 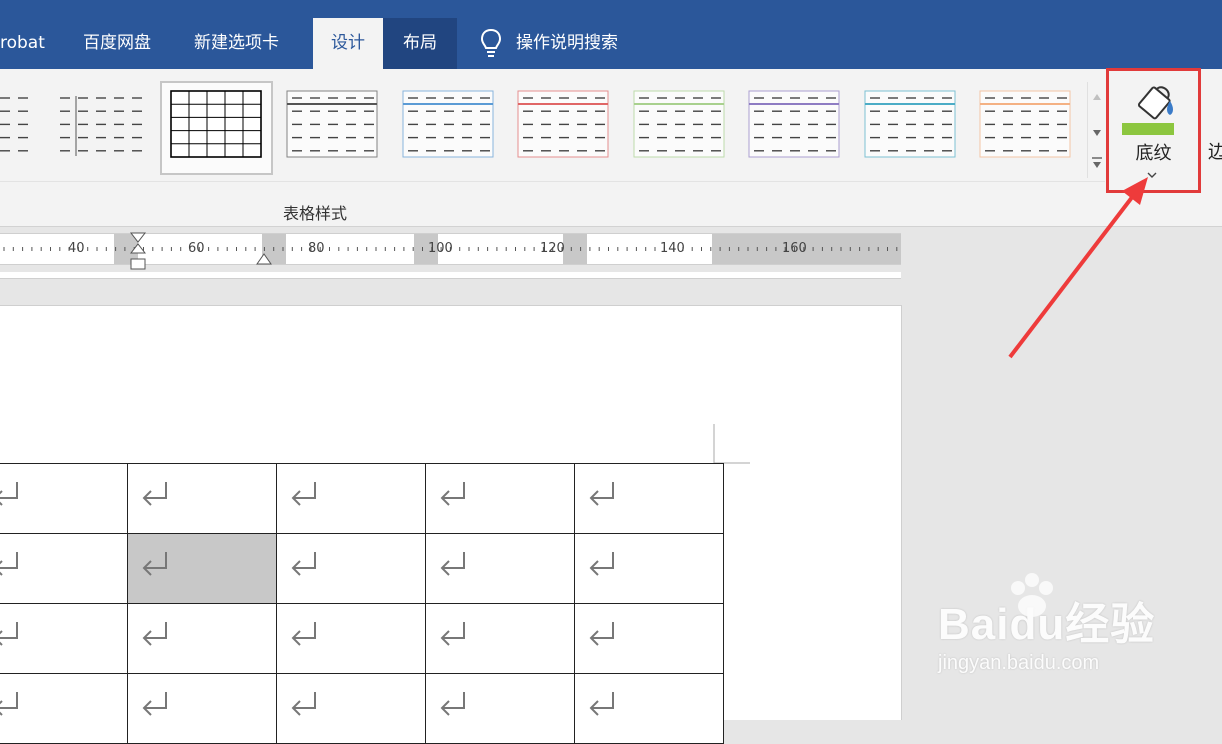 What do you see at coordinates (1097, 133) in the screenshot?
I see `gallery-down-icon` at bounding box center [1097, 133].